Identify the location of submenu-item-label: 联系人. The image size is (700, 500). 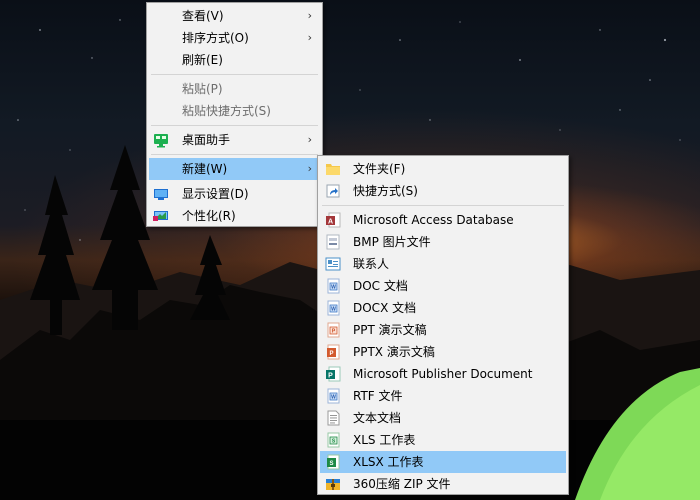
(371, 264).